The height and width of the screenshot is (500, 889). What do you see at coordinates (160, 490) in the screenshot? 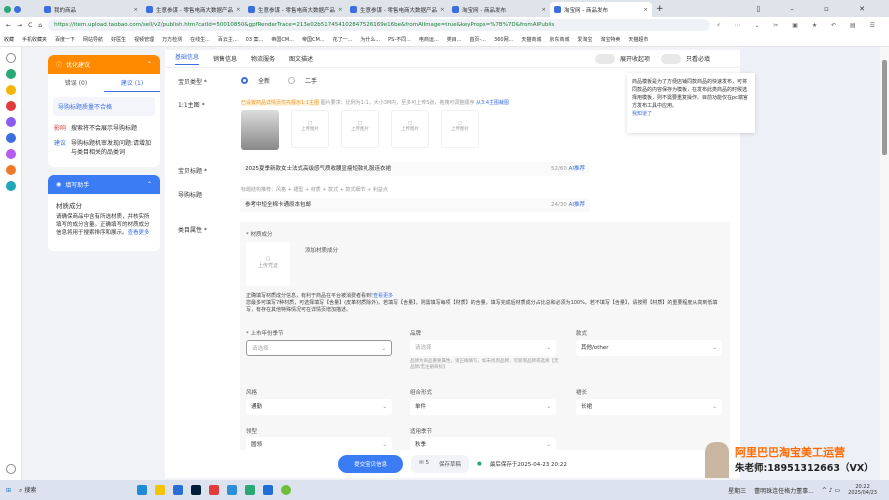
I see `explorer-icon` at bounding box center [160, 490].